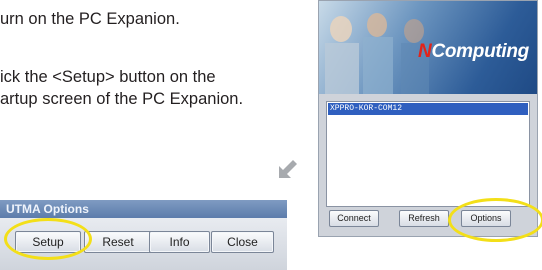 The image size is (542, 270). Describe the element at coordinates (48, 239) in the screenshot. I see `setup-highlight-ring` at that location.